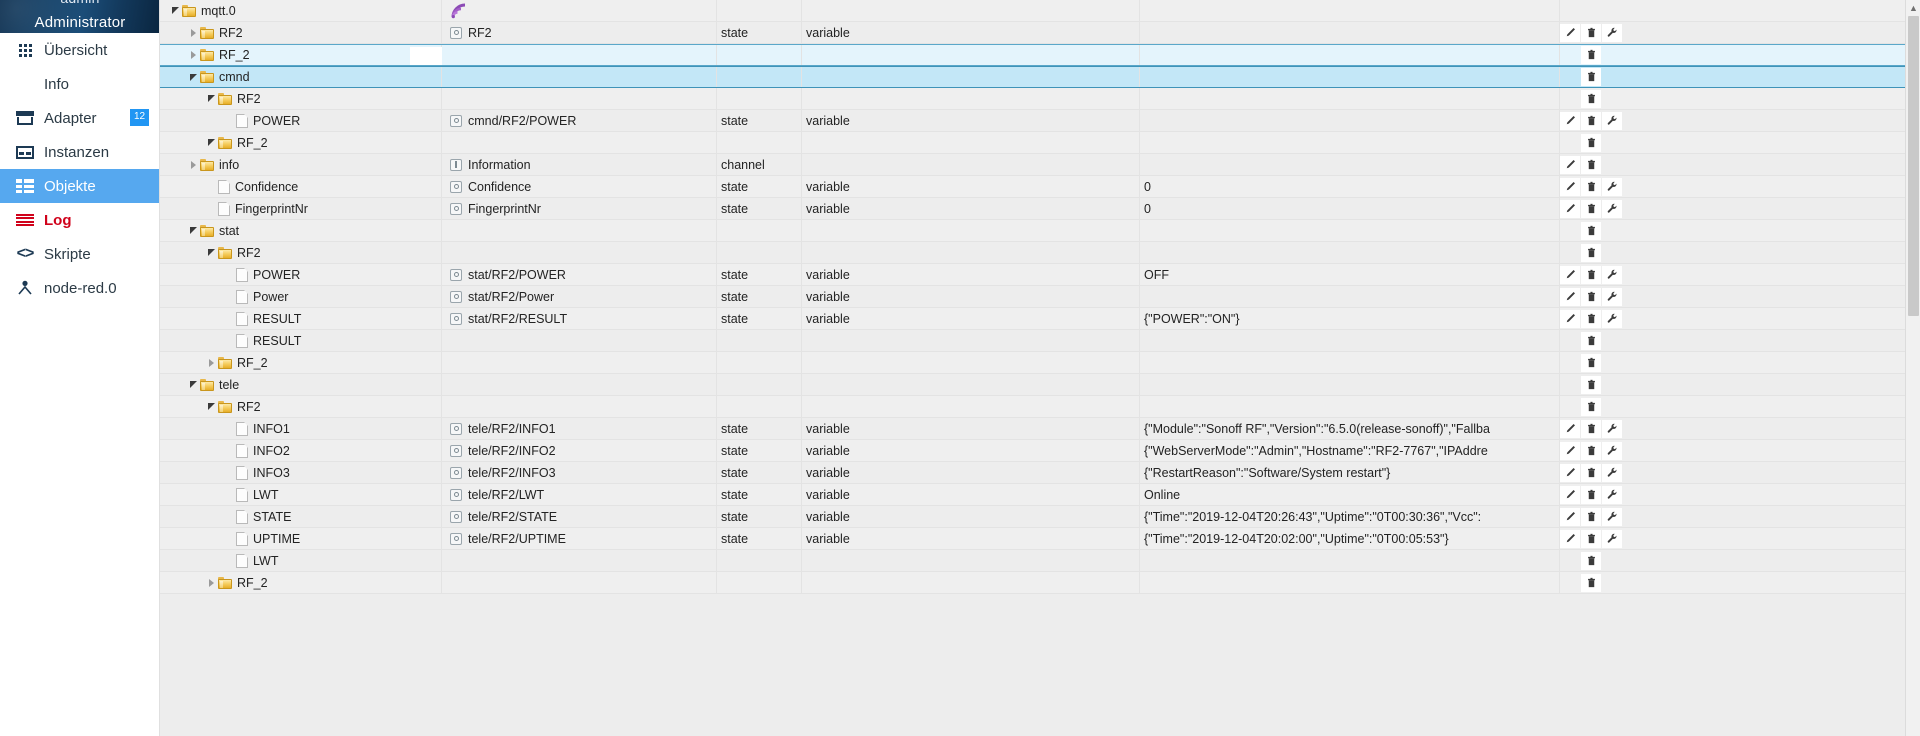  Describe the element at coordinates (1032, 341) in the screenshot. I see `table-row: RESULT` at that location.